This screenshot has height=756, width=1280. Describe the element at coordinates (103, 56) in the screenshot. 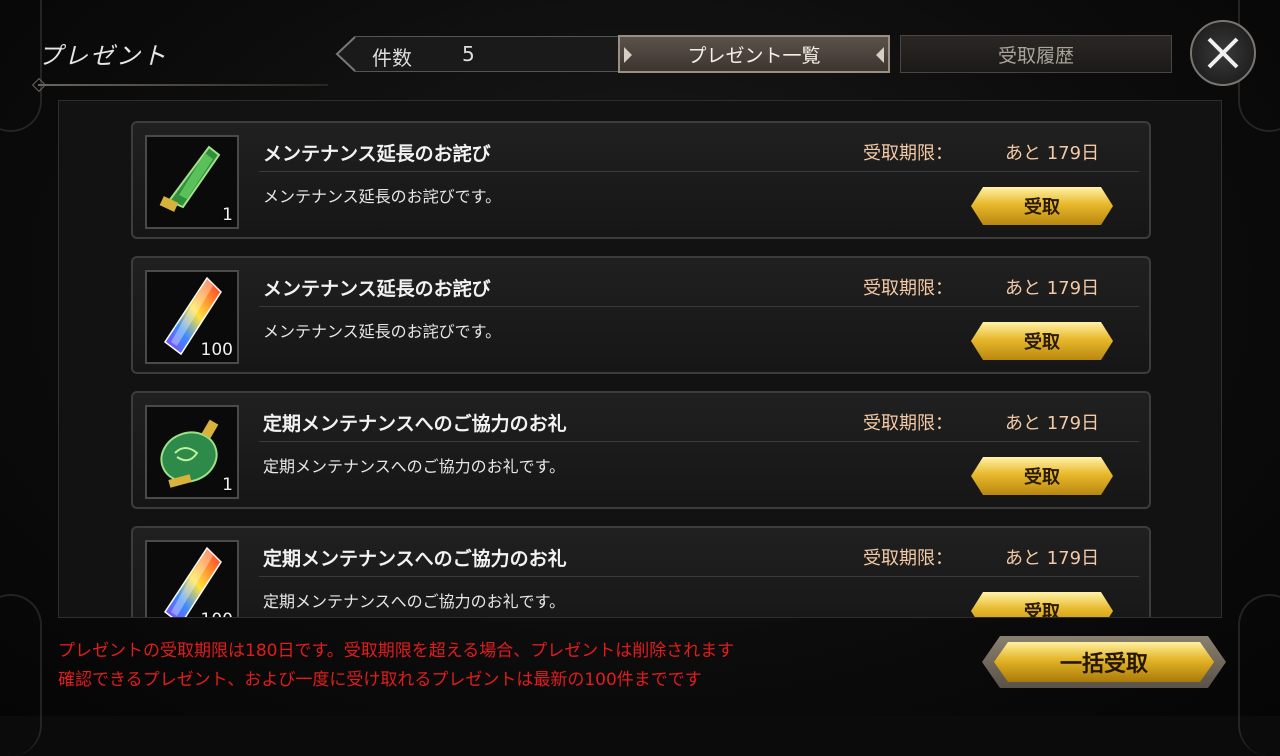

I see `page-title: プレゼント` at that location.